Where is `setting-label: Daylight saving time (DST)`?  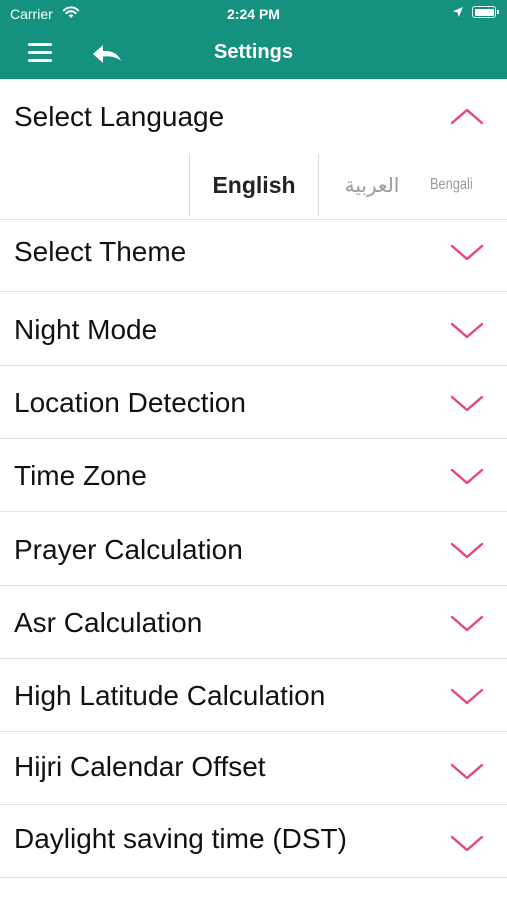 setting-label: Daylight saving time (DST) is located at coordinates (180, 838).